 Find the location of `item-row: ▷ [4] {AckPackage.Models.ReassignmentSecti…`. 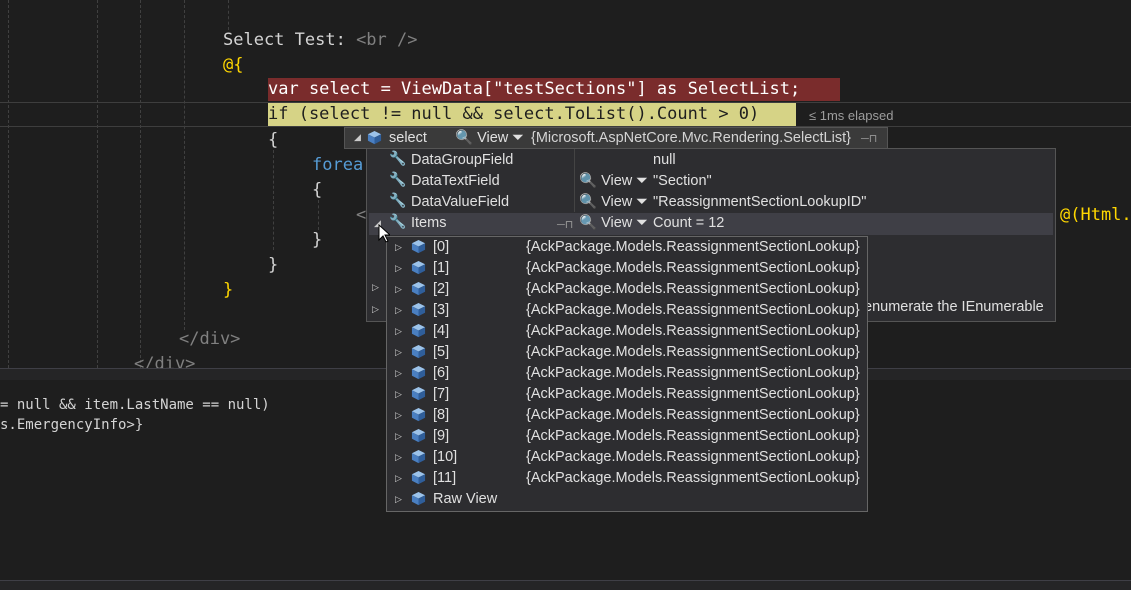

item-row: ▷ [4] {AckPackage.Models.ReassignmentSecti… is located at coordinates (627, 331).